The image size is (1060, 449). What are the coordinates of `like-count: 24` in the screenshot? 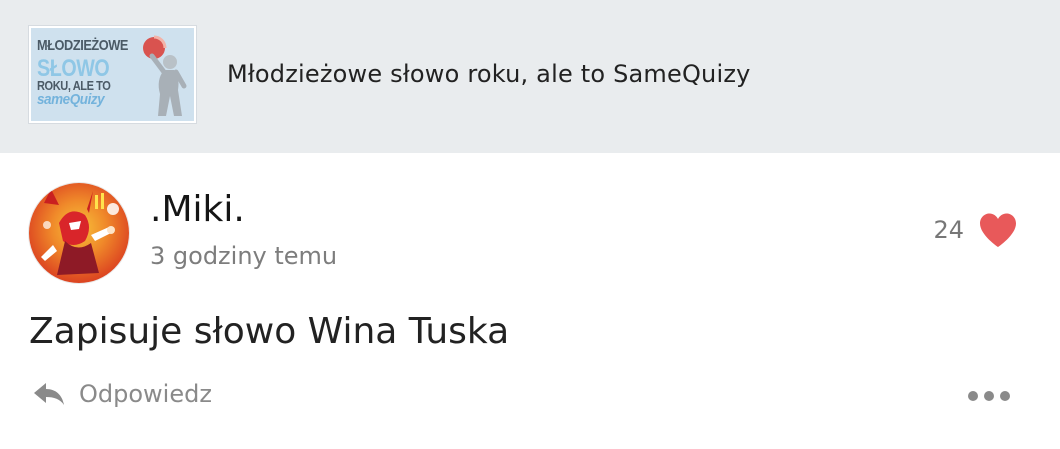 It's located at (948, 230).